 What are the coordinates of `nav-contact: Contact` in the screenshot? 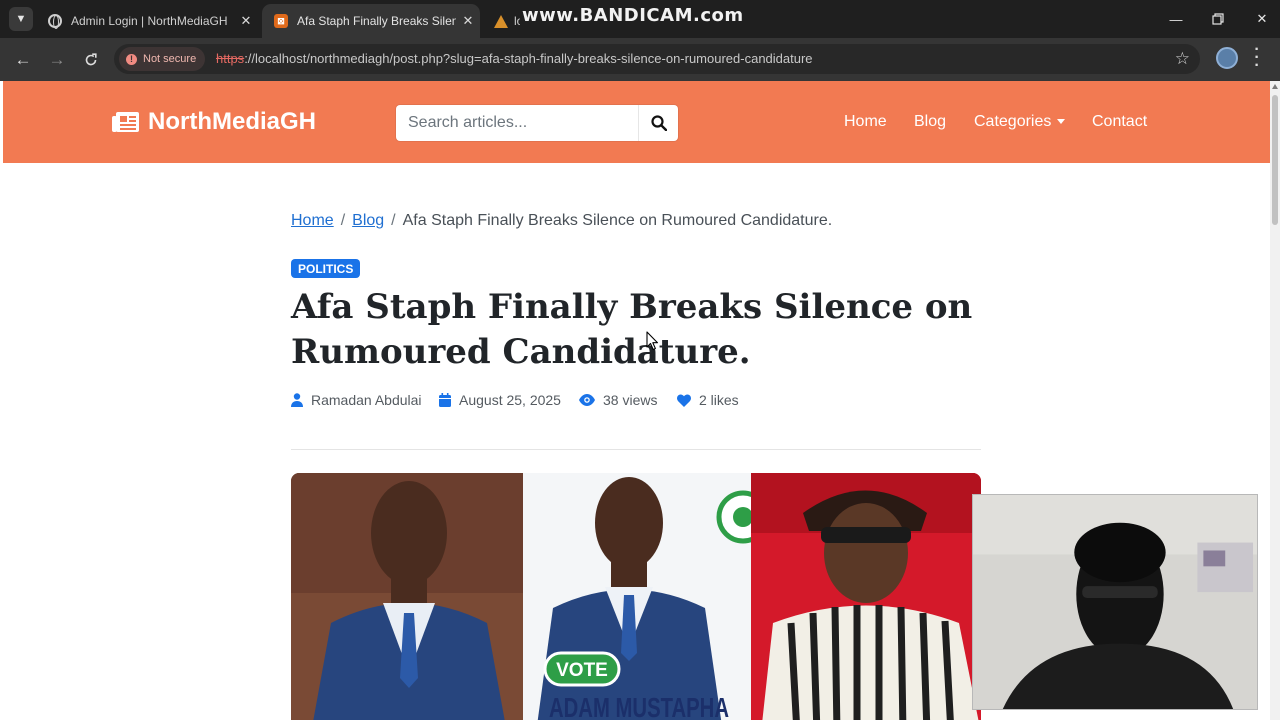 It's located at (1119, 122).